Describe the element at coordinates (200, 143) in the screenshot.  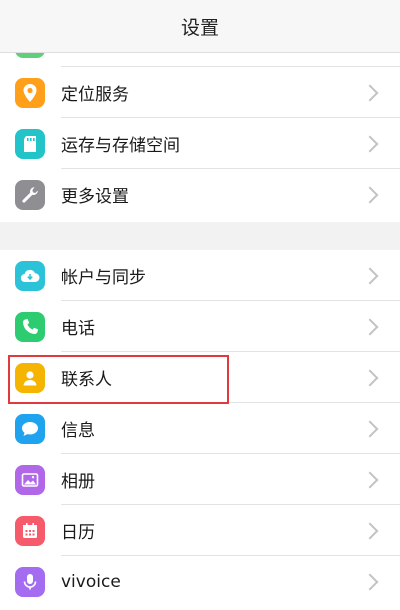
I see `settings-item-storage: 运存与存储空间` at that location.